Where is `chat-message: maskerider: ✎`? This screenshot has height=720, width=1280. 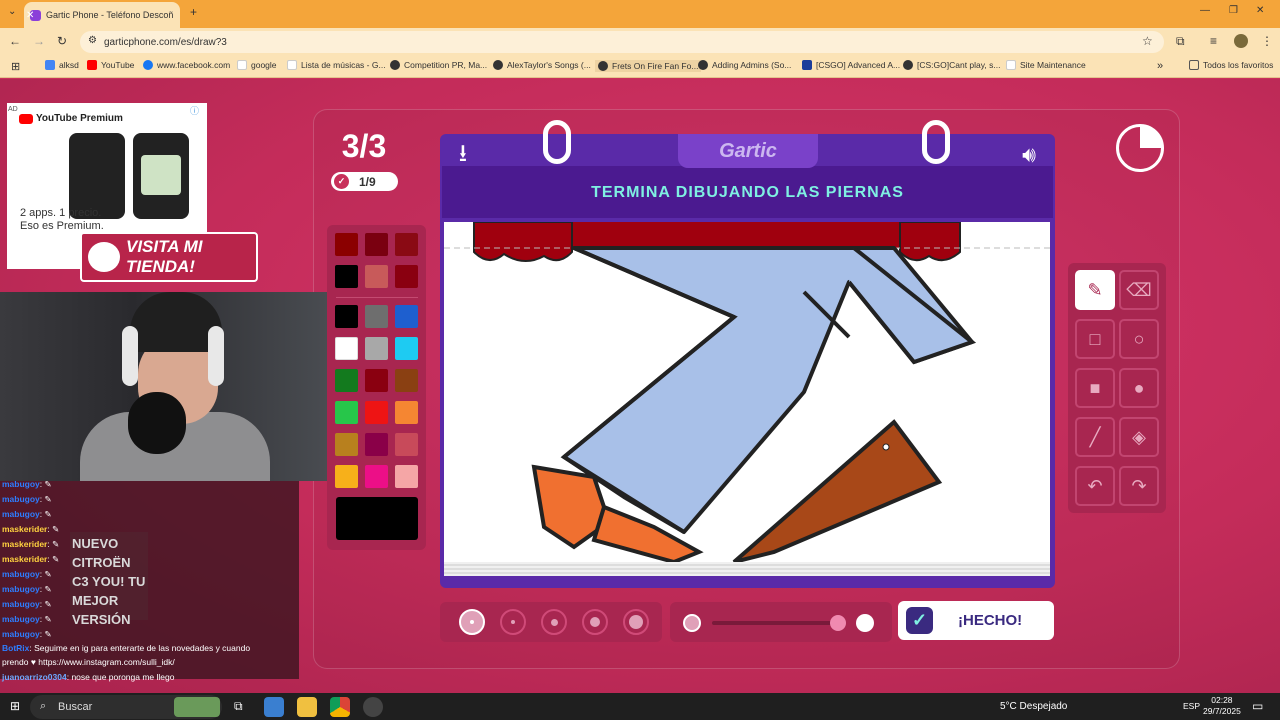
chat-message: maskerider: ✎ is located at coordinates (30, 559).